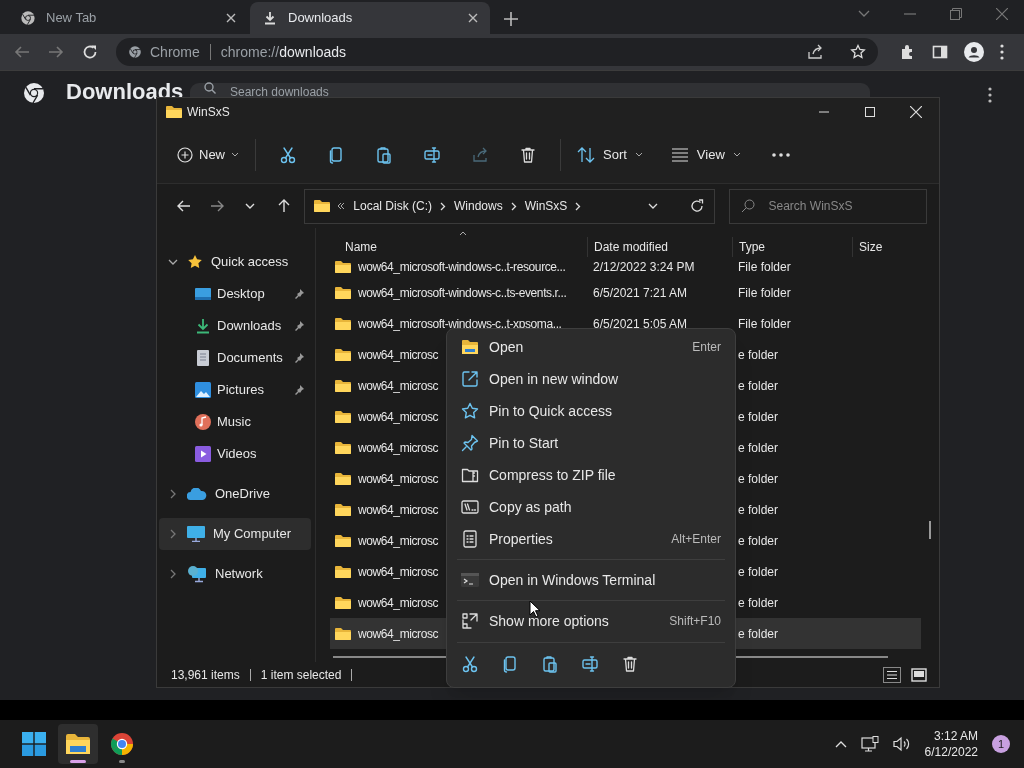 This screenshot has height=768, width=1024. I want to click on shortcut-text: Shift+F10, so click(695, 621).